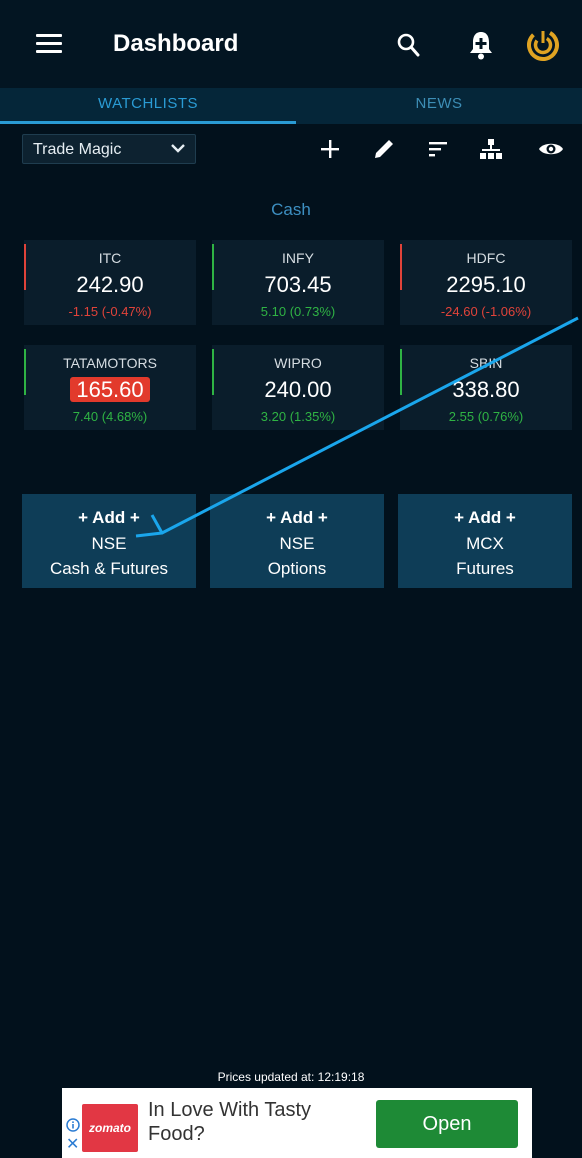 This screenshot has width=582, height=1158. Describe the element at coordinates (486, 363) in the screenshot. I see `stock-symbol: SBIN` at that location.